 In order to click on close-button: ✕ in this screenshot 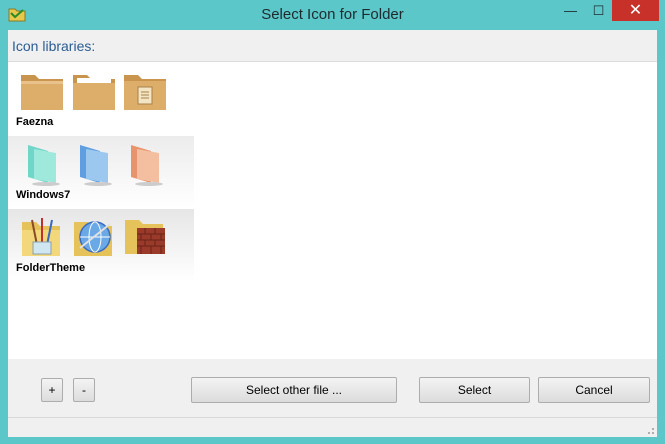, I will do `click(635, 10)`.